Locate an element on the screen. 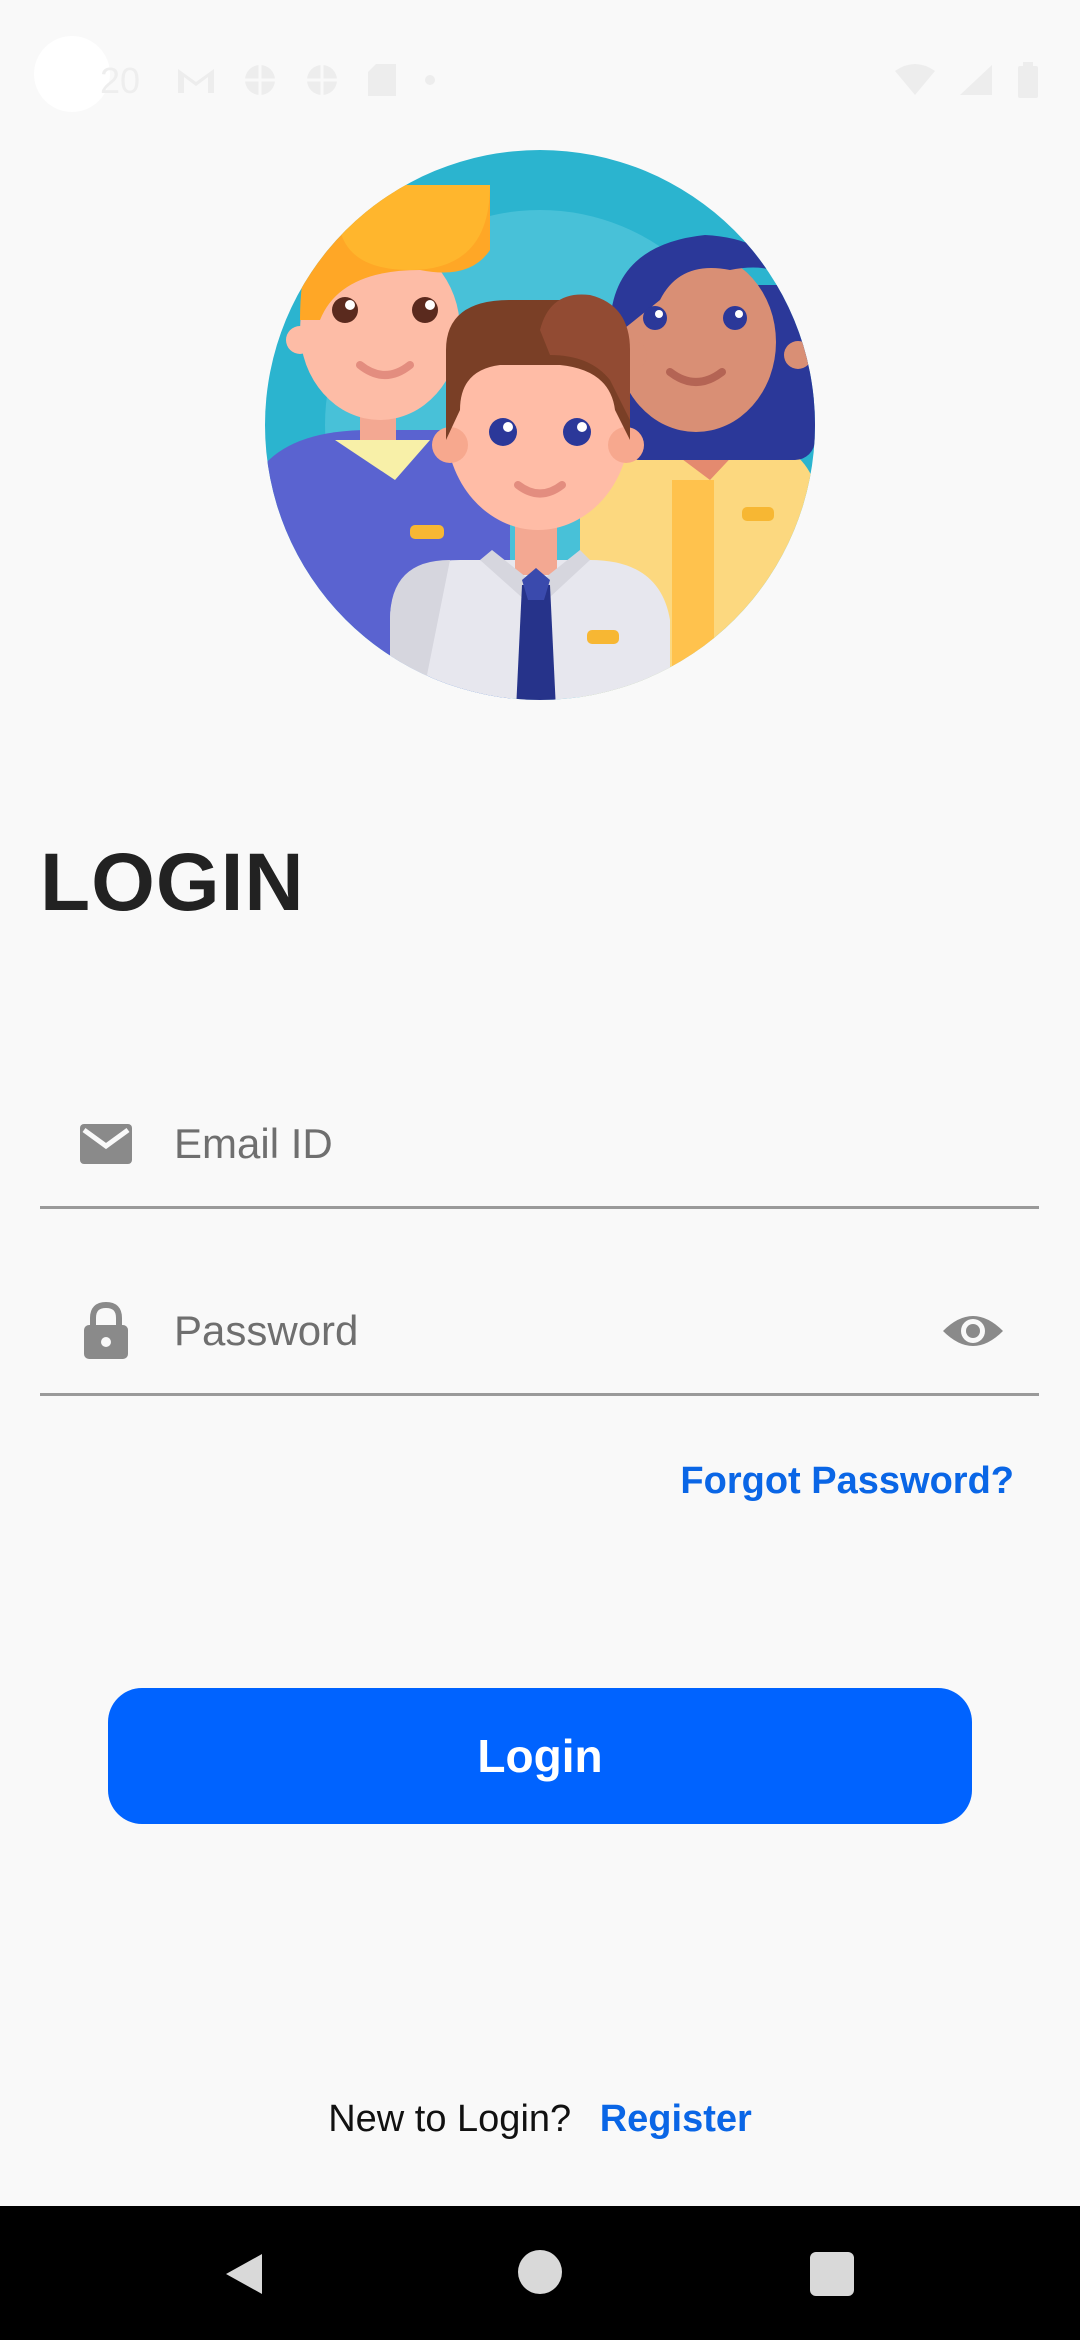  dot-icon is located at coordinates (430, 80).